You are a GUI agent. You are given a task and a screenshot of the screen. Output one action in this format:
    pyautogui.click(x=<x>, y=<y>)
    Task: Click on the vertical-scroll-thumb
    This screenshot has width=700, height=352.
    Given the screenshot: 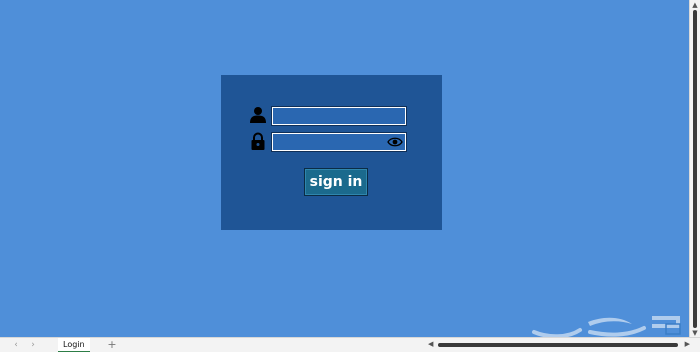 What is the action you would take?
    pyautogui.click(x=695, y=169)
    